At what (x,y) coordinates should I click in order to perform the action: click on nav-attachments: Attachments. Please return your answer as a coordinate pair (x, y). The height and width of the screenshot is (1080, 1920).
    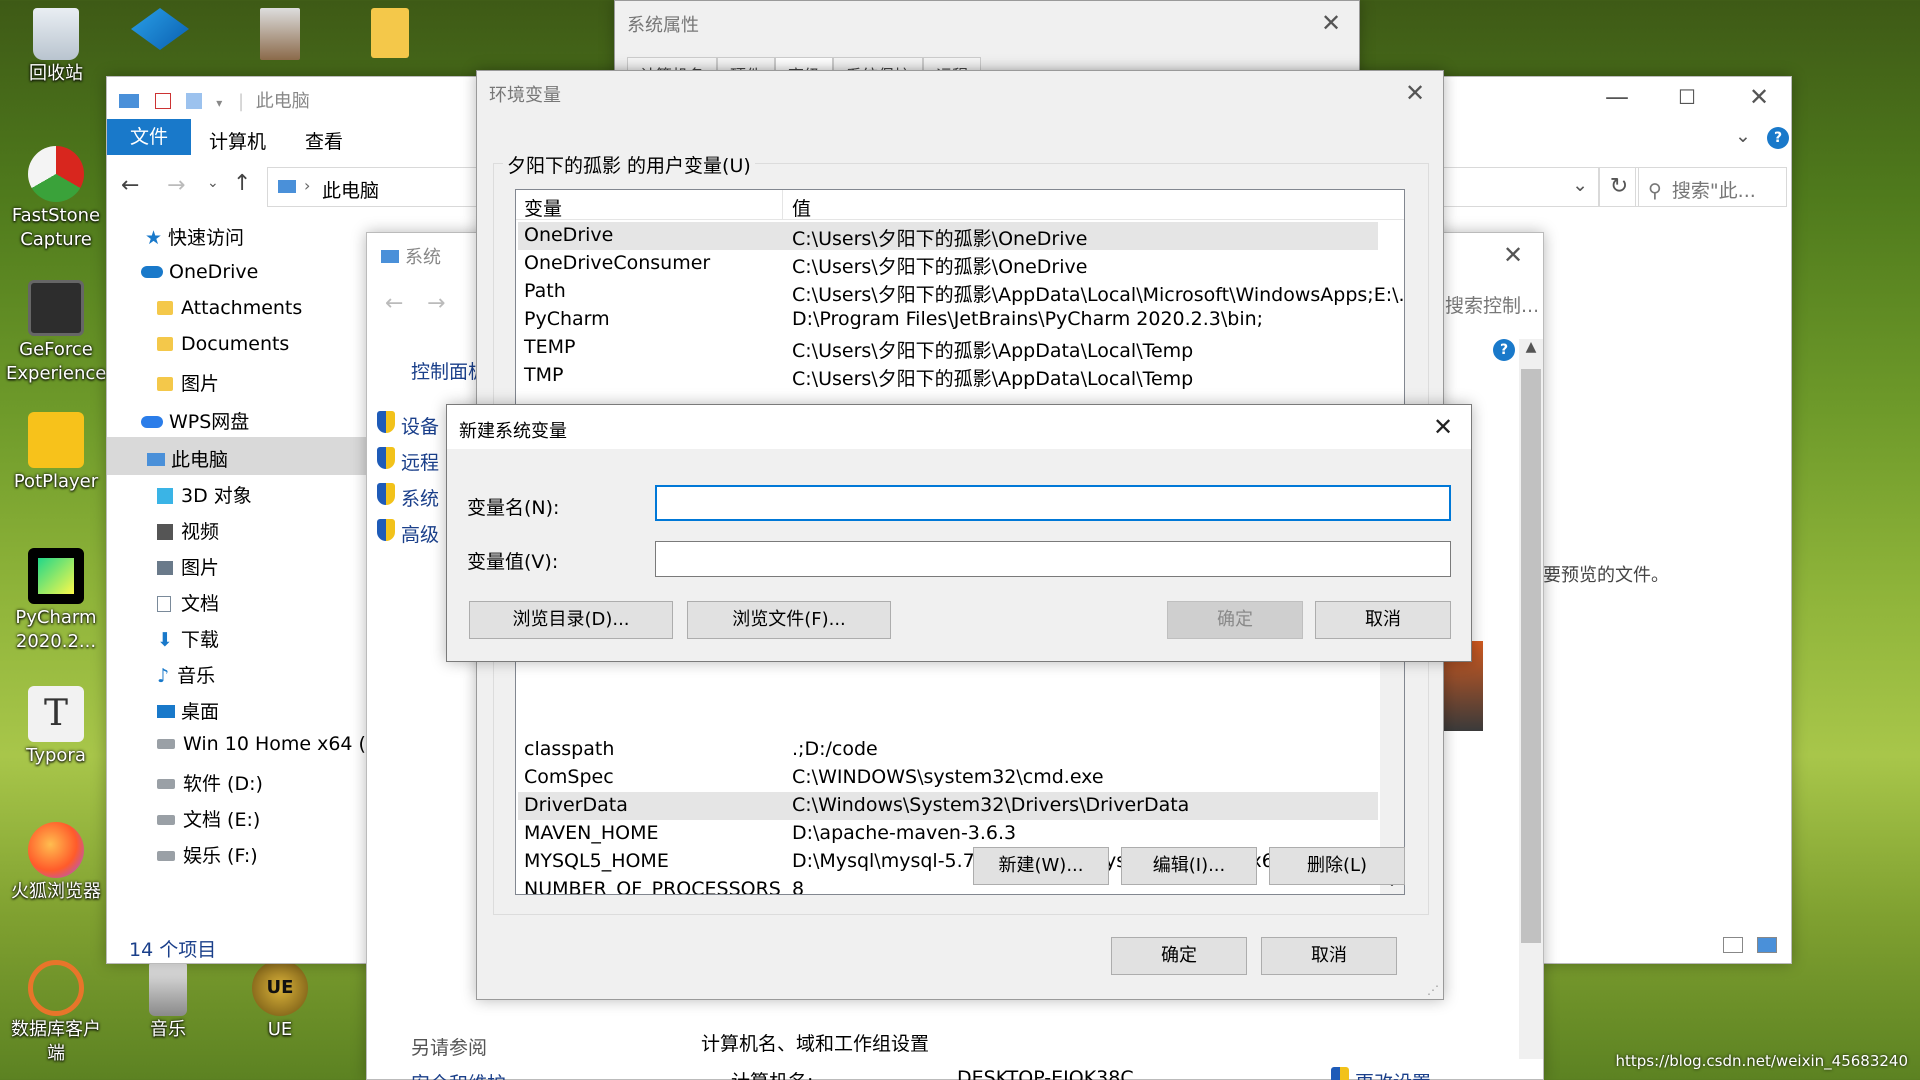
    Looking at the image, I should click on (229, 308).